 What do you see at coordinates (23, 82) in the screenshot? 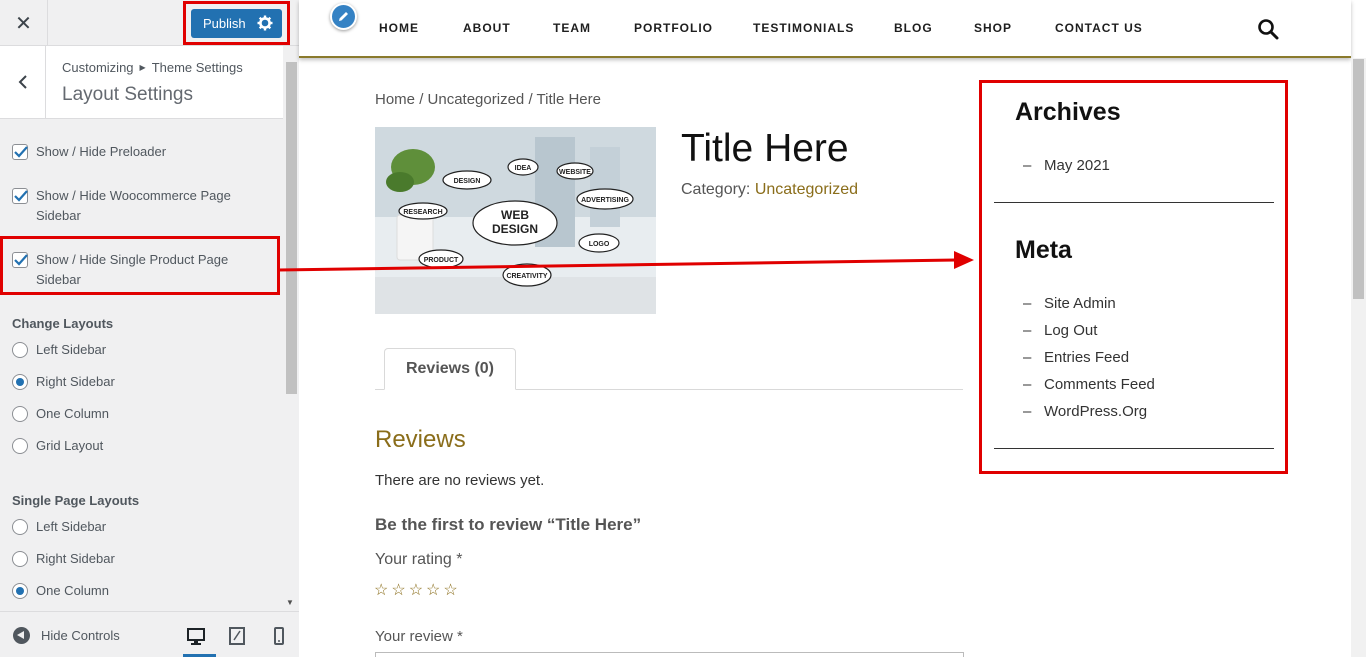
I see `back-chevron-icon` at bounding box center [23, 82].